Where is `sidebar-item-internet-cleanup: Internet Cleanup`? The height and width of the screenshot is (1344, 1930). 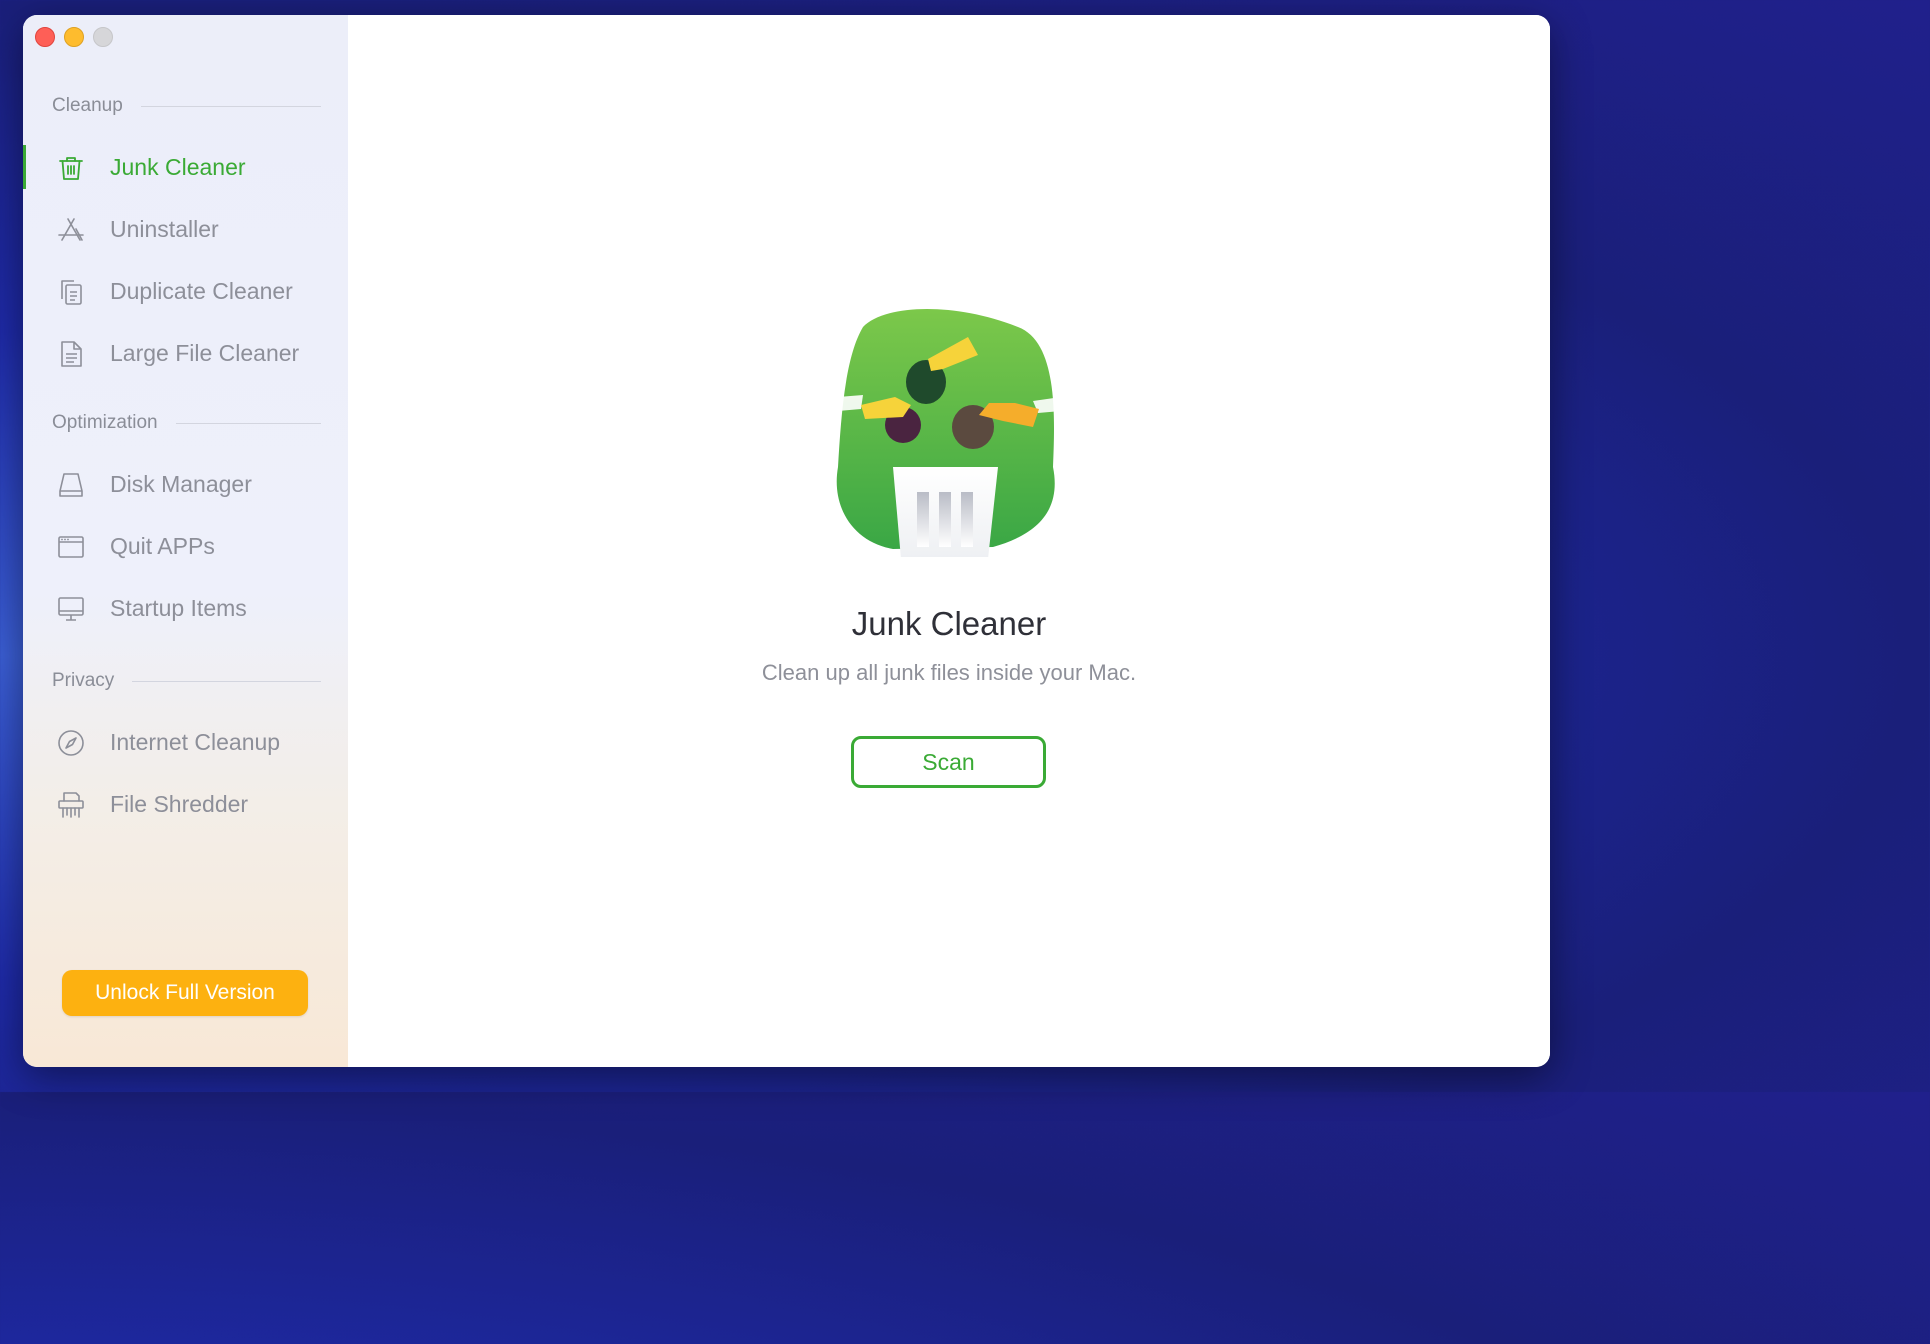
sidebar-item-internet-cleanup: Internet Cleanup is located at coordinates (185, 742).